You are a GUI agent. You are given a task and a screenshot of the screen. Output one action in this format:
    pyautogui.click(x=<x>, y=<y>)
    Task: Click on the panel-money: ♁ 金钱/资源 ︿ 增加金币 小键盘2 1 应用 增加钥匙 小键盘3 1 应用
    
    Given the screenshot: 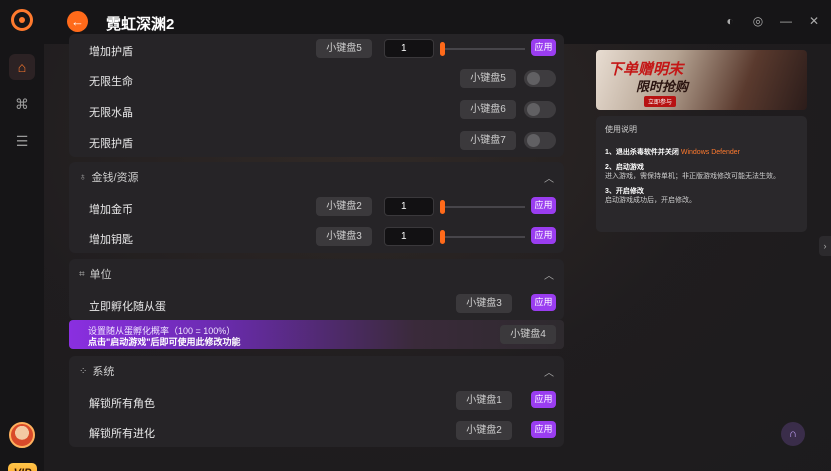 What is the action you would take?
    pyautogui.click(x=316, y=207)
    